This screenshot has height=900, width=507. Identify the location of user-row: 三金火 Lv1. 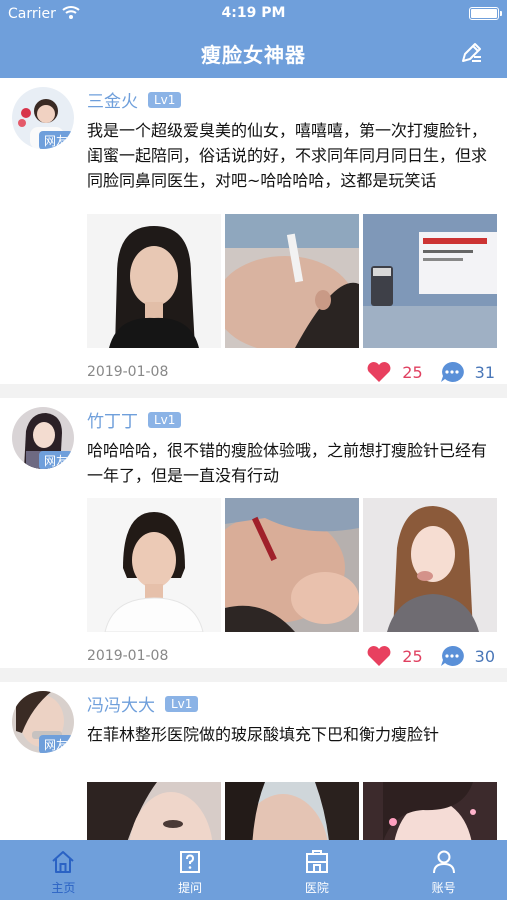
(134, 99).